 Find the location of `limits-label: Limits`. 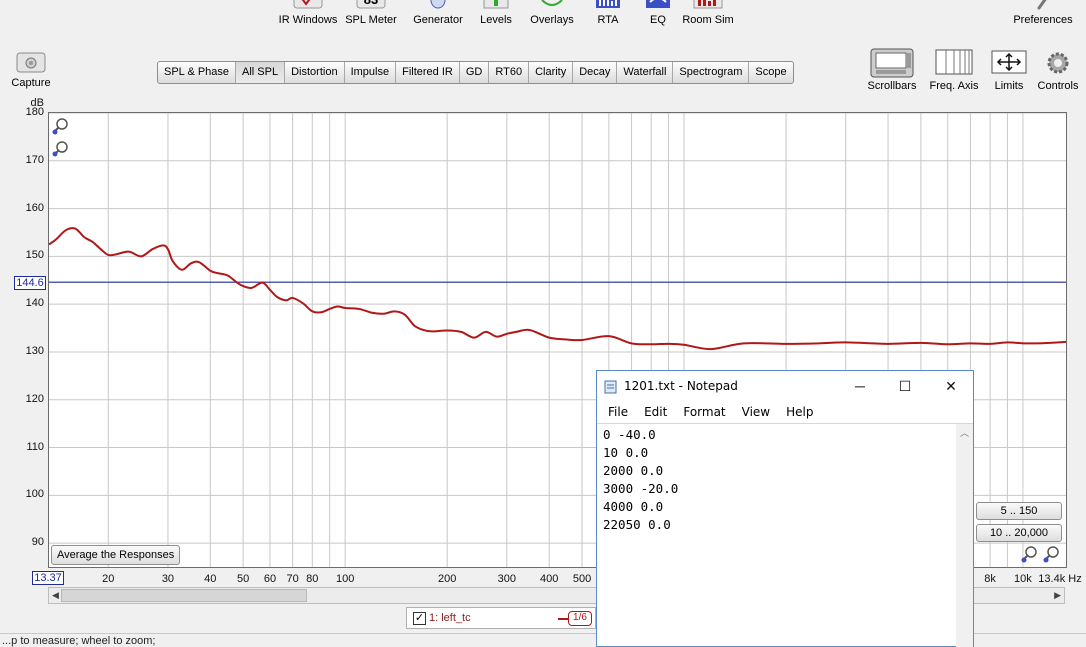

limits-label: Limits is located at coordinates (1009, 86).